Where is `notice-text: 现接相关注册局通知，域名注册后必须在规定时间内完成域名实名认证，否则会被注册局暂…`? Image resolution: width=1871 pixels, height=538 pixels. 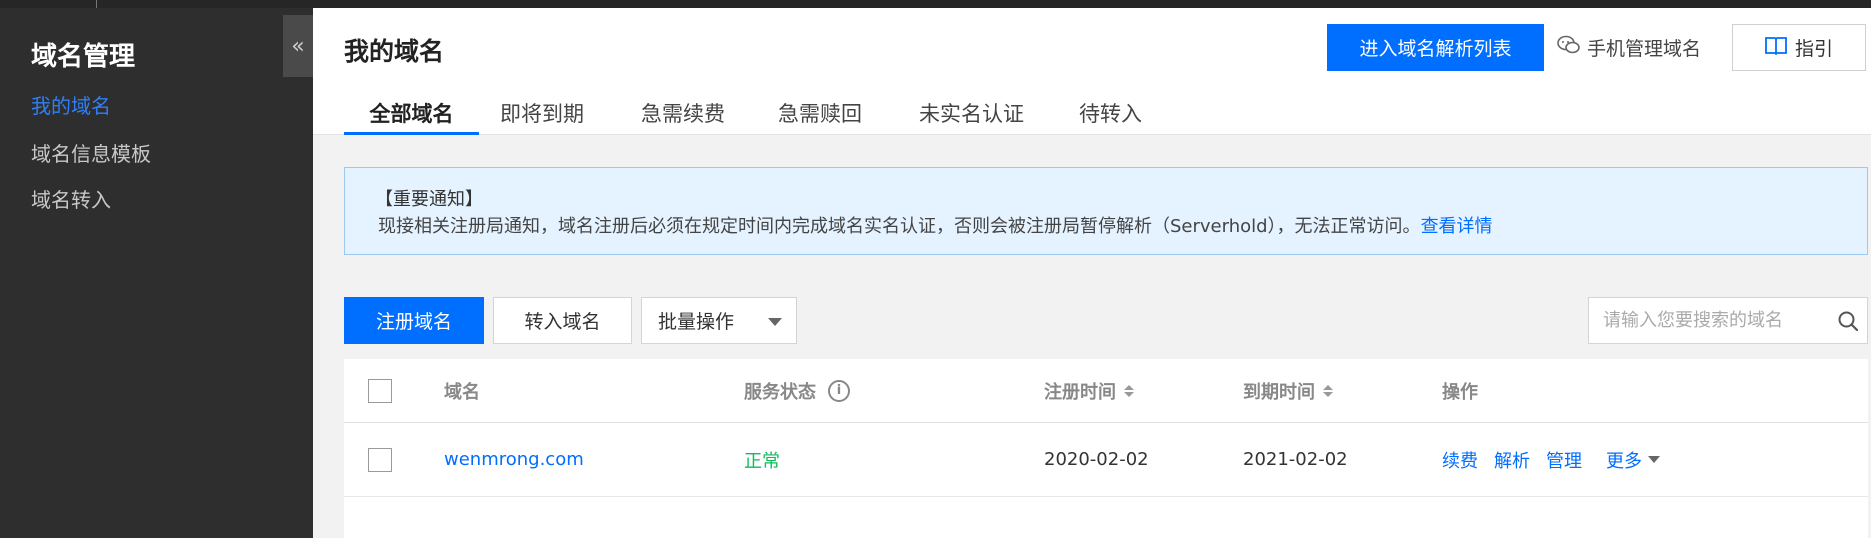 notice-text: 现接相关注册局通知，域名注册后必须在规定时间内完成域名实名认证，否则会被注册局暂… is located at coordinates (899, 226).